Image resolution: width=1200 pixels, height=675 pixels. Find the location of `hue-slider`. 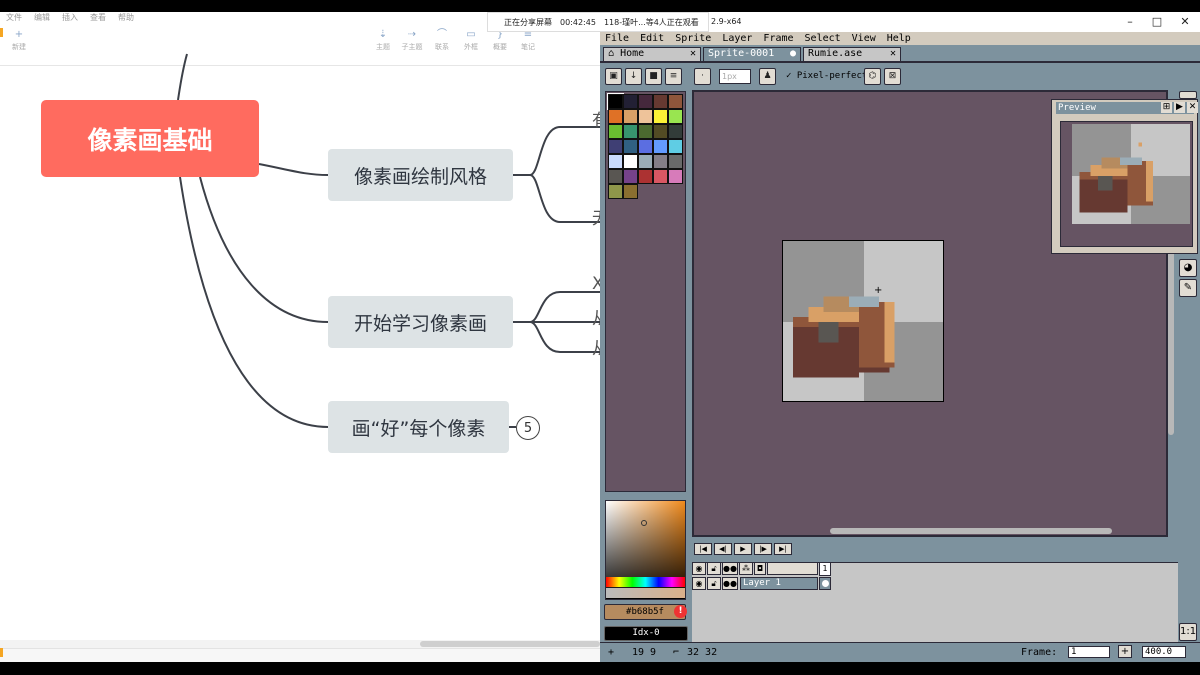

hue-slider is located at coordinates (645, 582).